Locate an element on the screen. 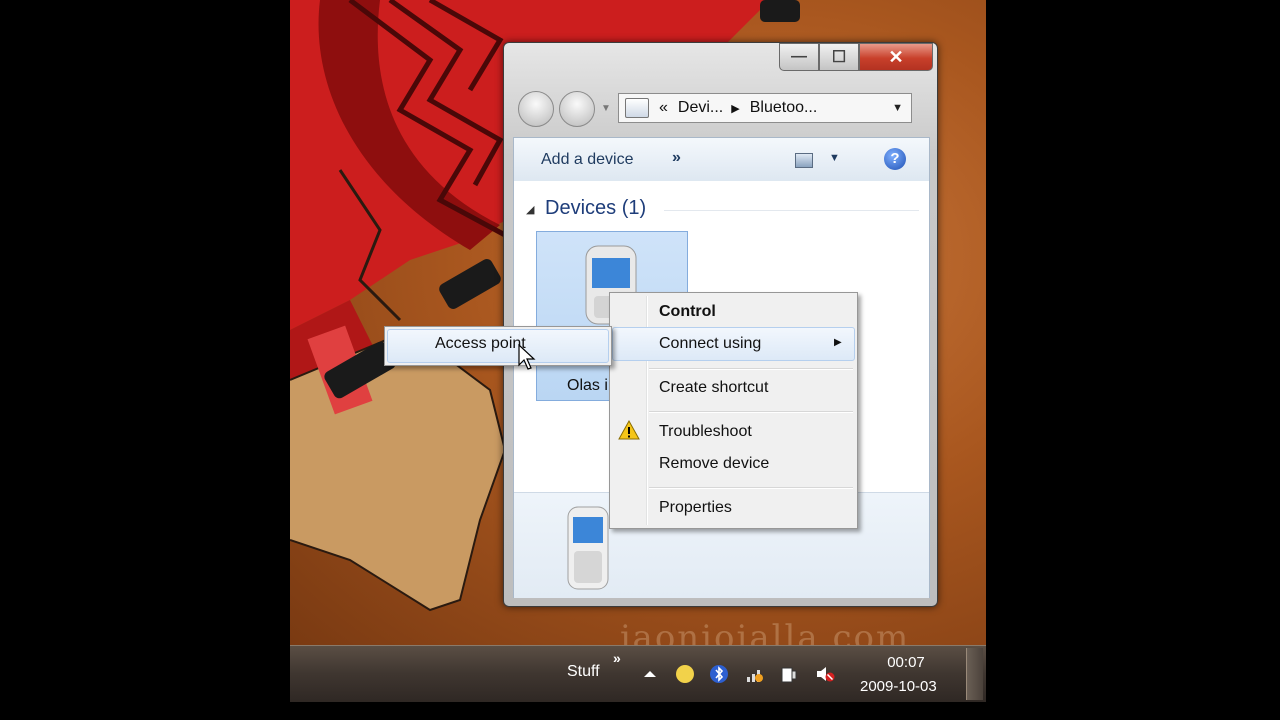 Image resolution: width=1280 pixels, height=720 pixels. window-controls: — ☐ ✕ is located at coordinates (856, 57).